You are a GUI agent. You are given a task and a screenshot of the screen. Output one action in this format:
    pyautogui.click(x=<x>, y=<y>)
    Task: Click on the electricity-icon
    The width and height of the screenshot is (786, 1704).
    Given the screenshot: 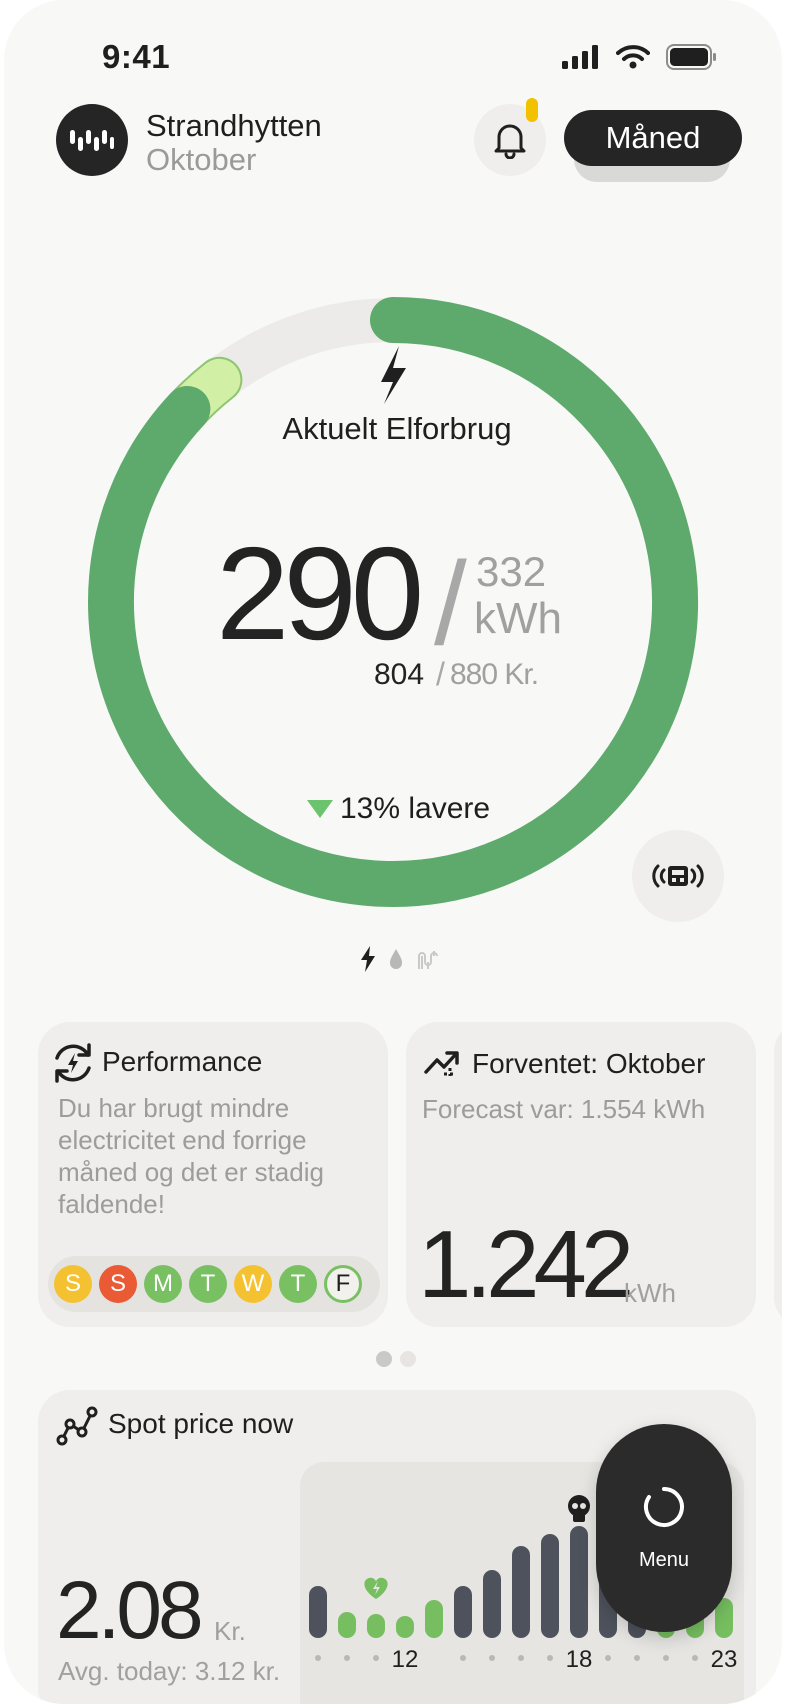 What is the action you would take?
    pyautogui.click(x=368, y=959)
    